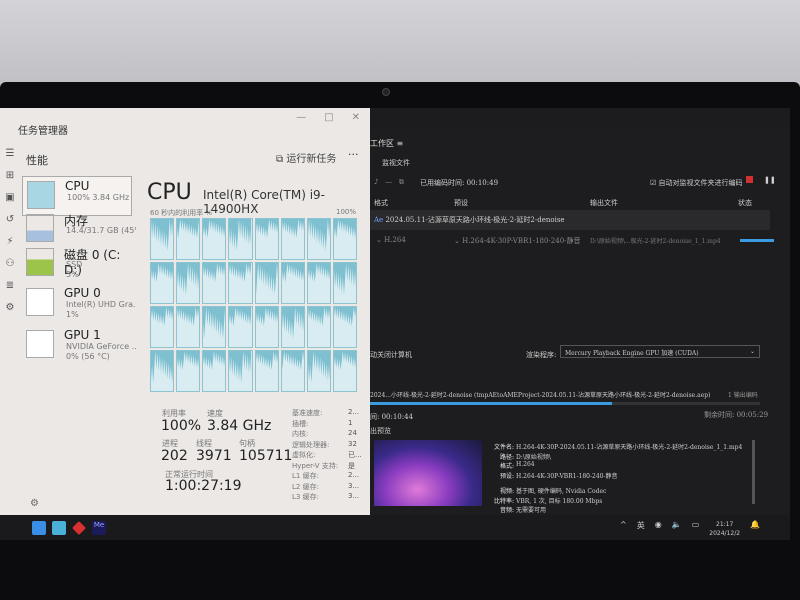 This screenshot has width=800, height=600. What do you see at coordinates (386, 143) in the screenshot?
I see `workspace-tab: 工作区 ≡` at bounding box center [386, 143].